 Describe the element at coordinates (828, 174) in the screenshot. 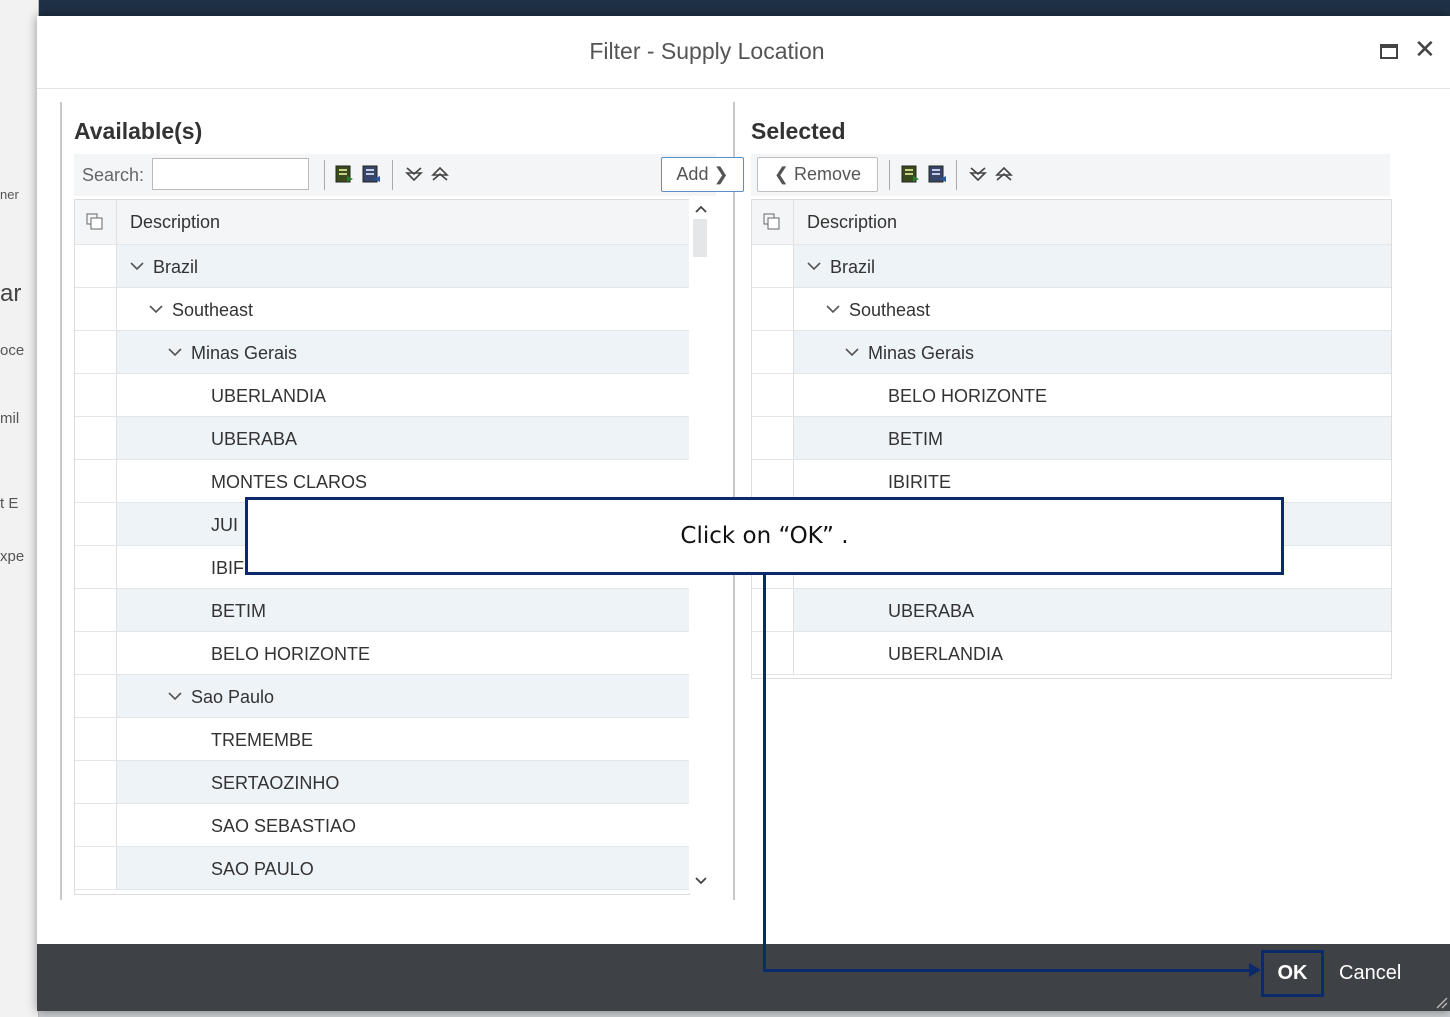

I see `remove-button-label: Remove` at that location.